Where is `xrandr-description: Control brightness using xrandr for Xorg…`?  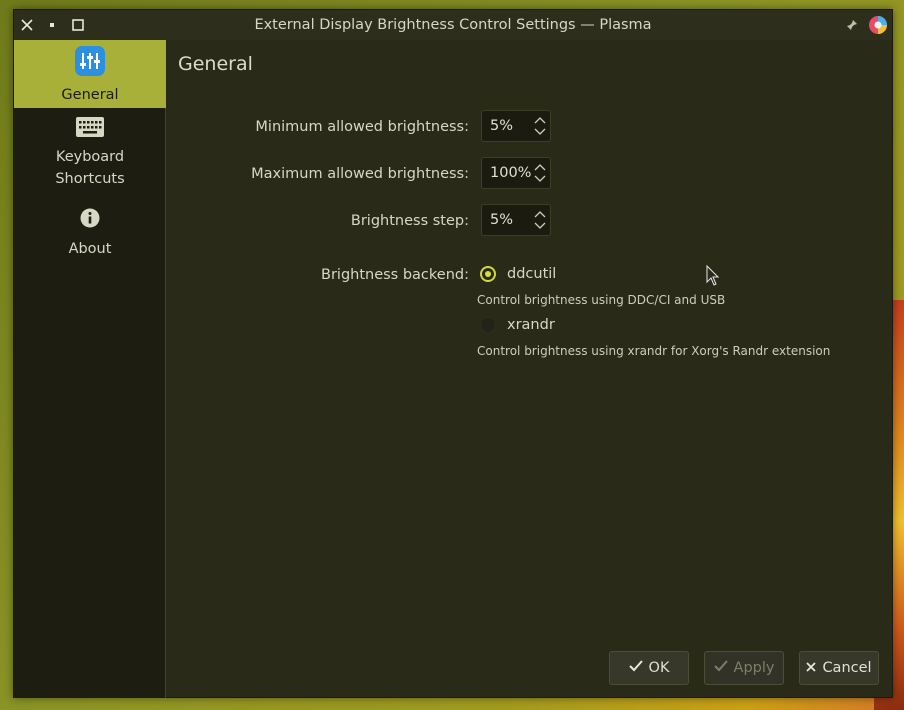 xrandr-description: Control brightness using xrandr for Xorg… is located at coordinates (654, 351).